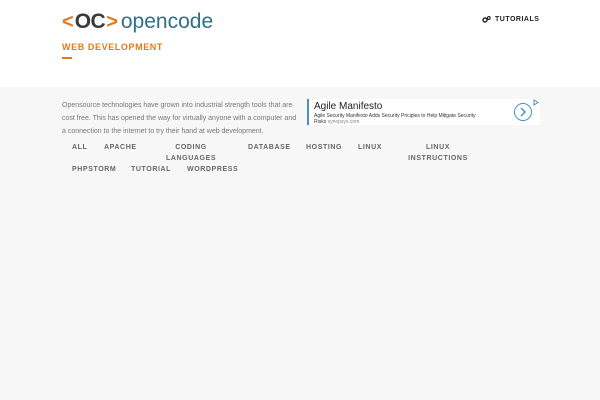 The image size is (600, 400). What do you see at coordinates (112, 22) in the screenshot?
I see `logo-bracket-right: >` at bounding box center [112, 22].